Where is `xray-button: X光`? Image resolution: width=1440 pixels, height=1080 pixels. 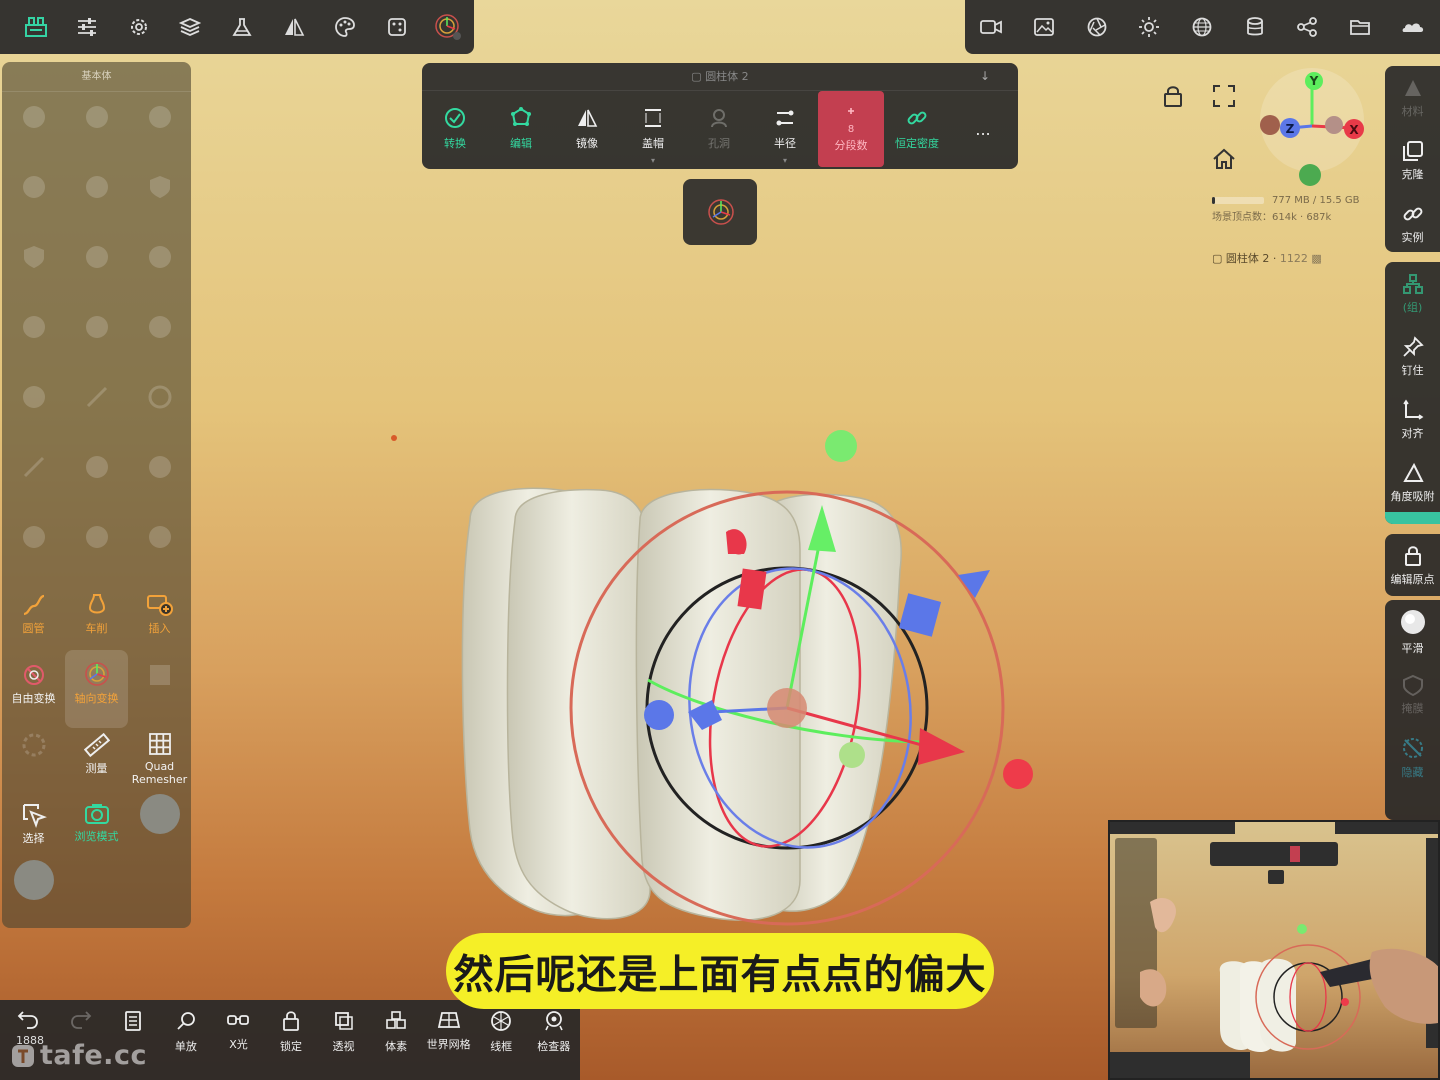
xray-button: X光 is located at coordinates (238, 1040).